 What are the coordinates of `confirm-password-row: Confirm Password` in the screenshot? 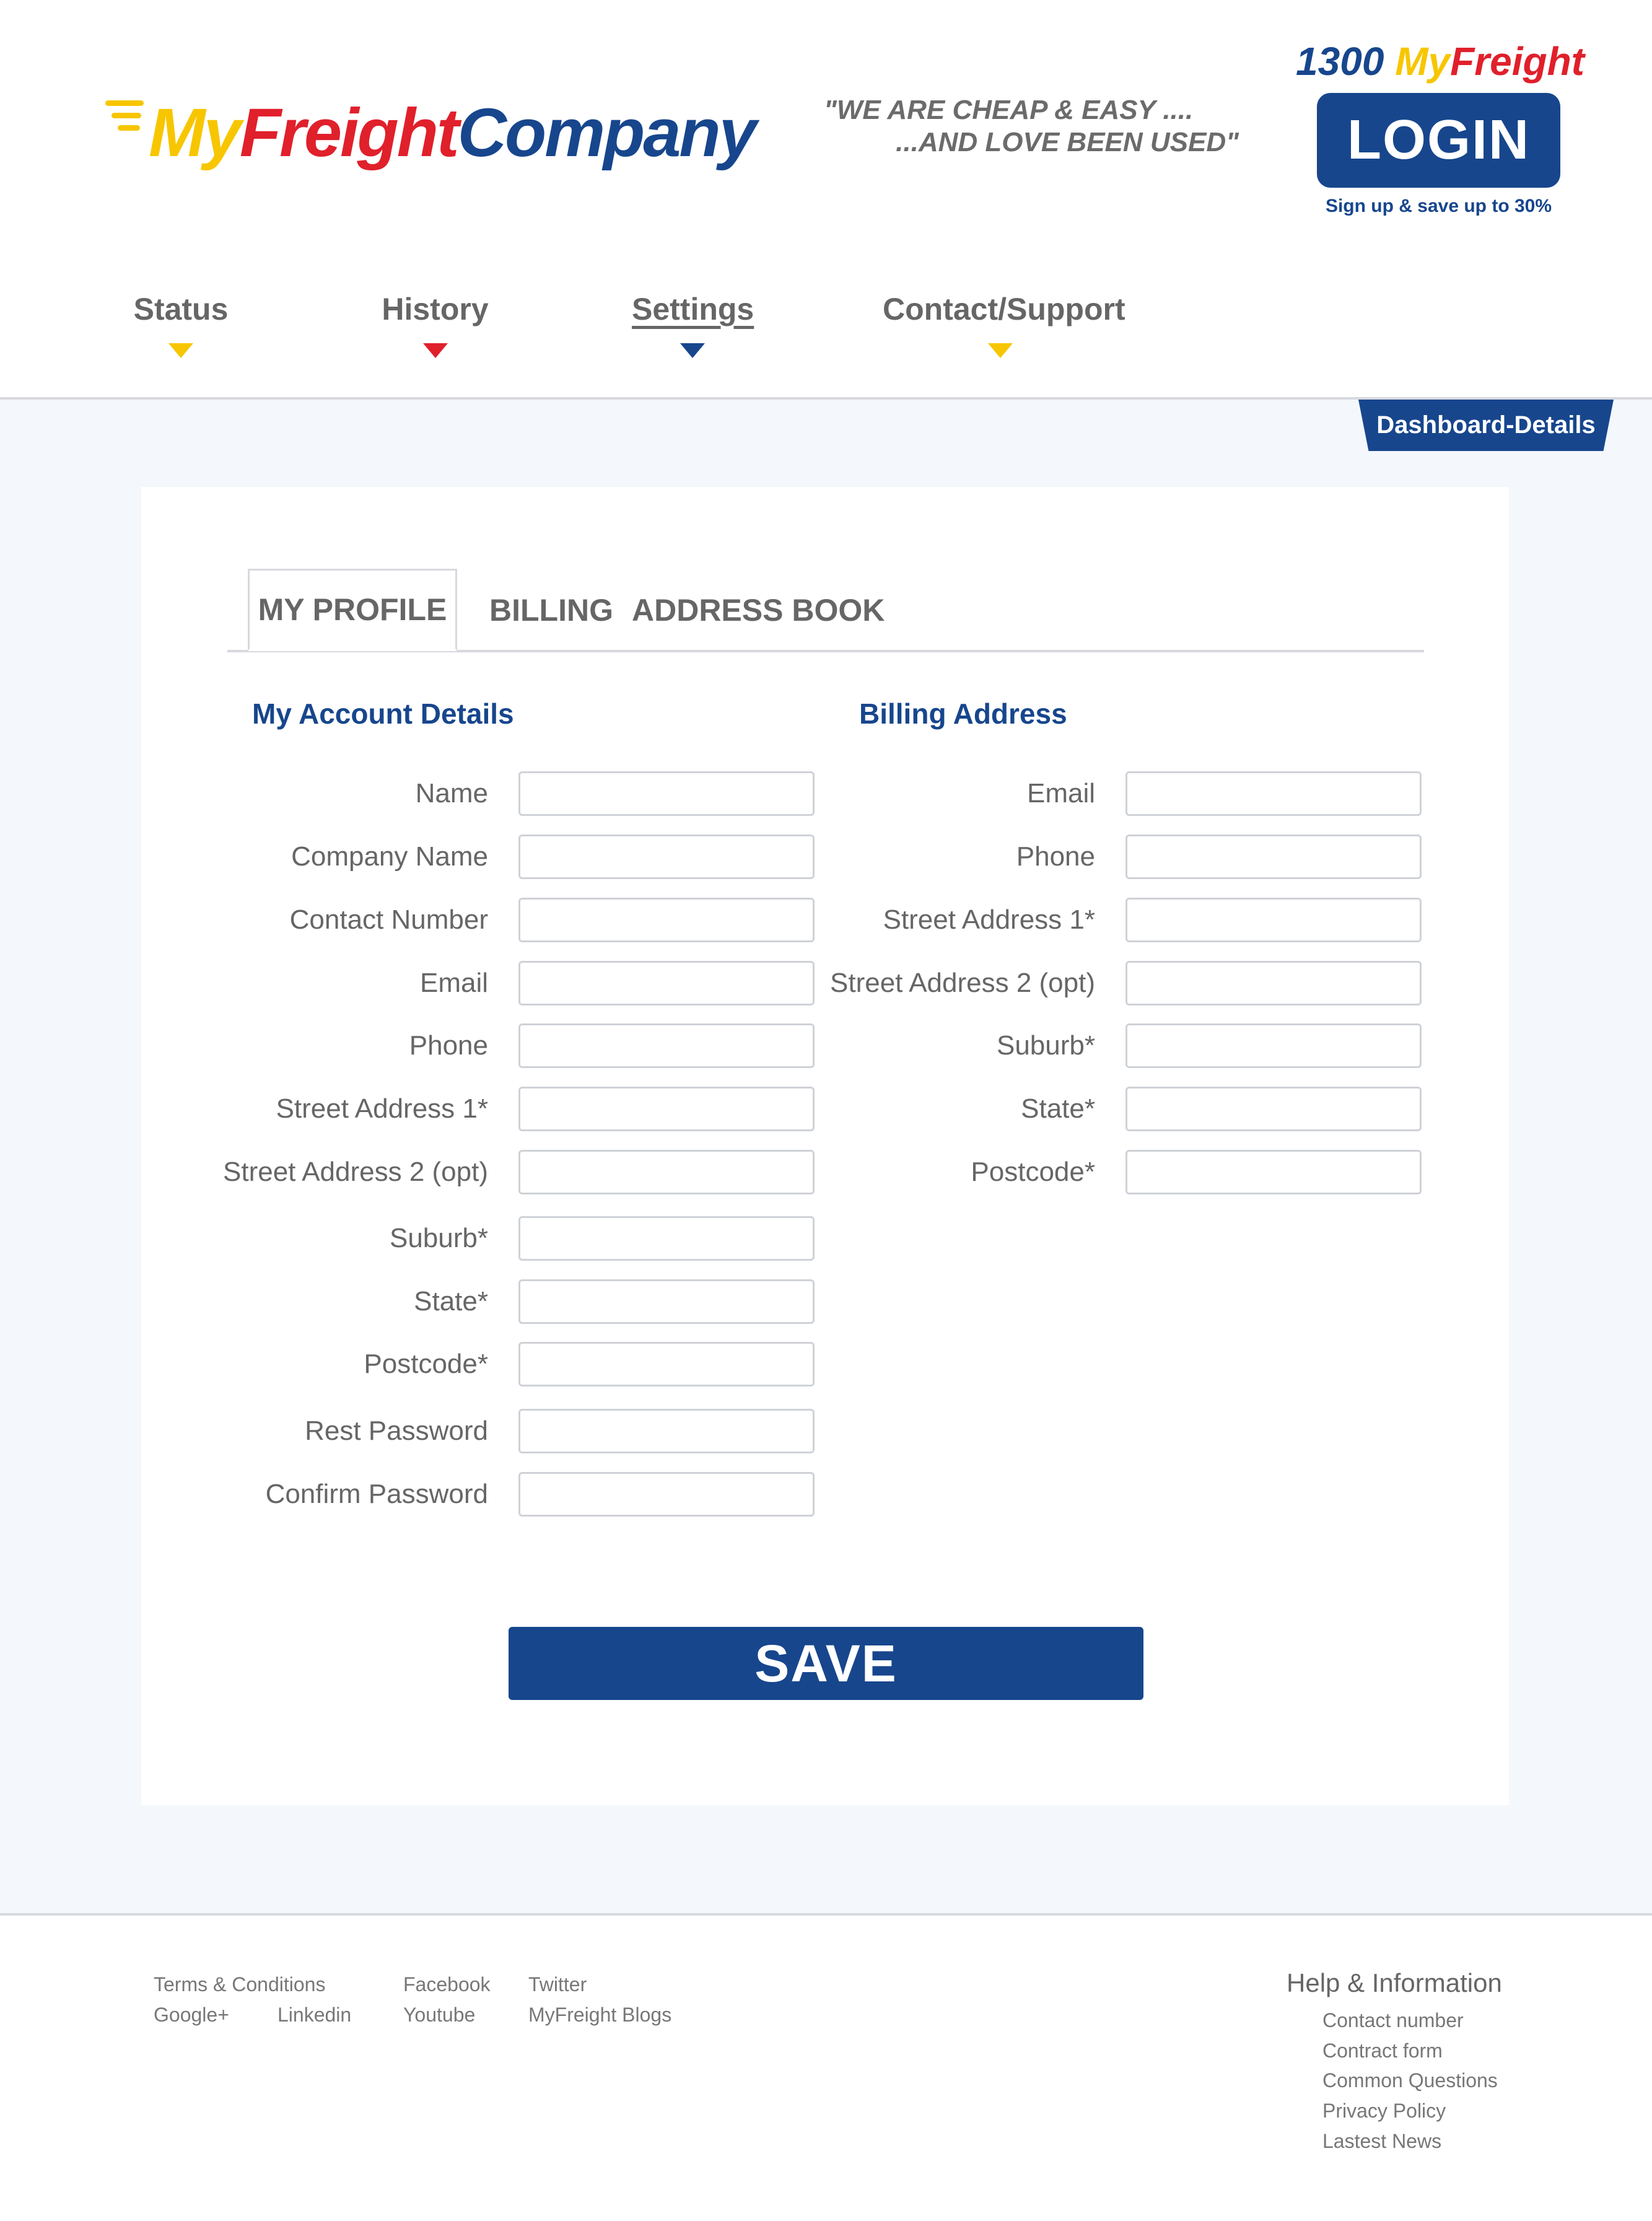 It's located at (407, 1494).